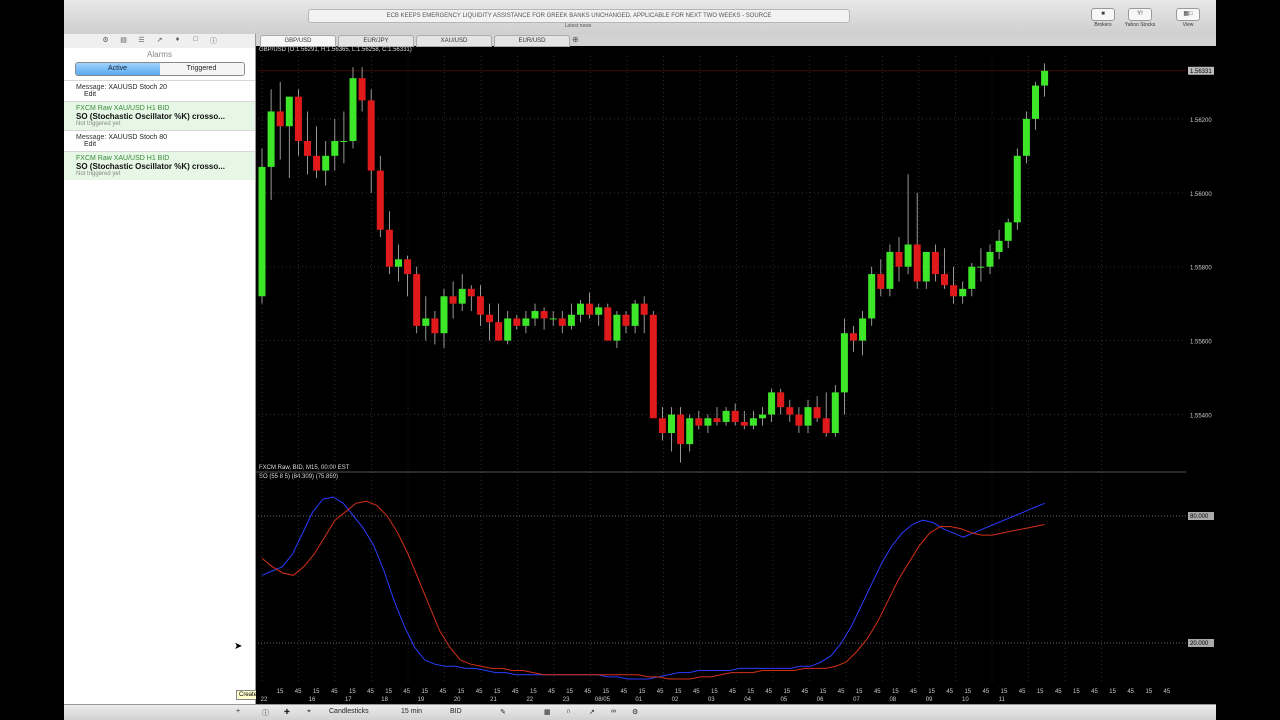 This screenshot has width=1280, height=720. I want to click on interval-select: 15 min, so click(411, 711).